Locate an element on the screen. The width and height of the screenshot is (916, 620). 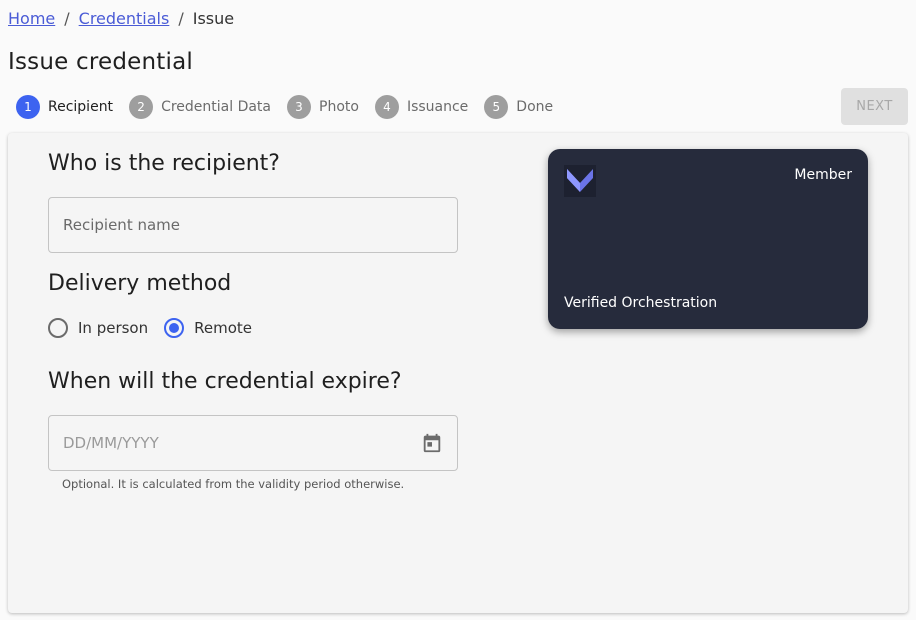
step-done: 5 Done is located at coordinates (518, 107).